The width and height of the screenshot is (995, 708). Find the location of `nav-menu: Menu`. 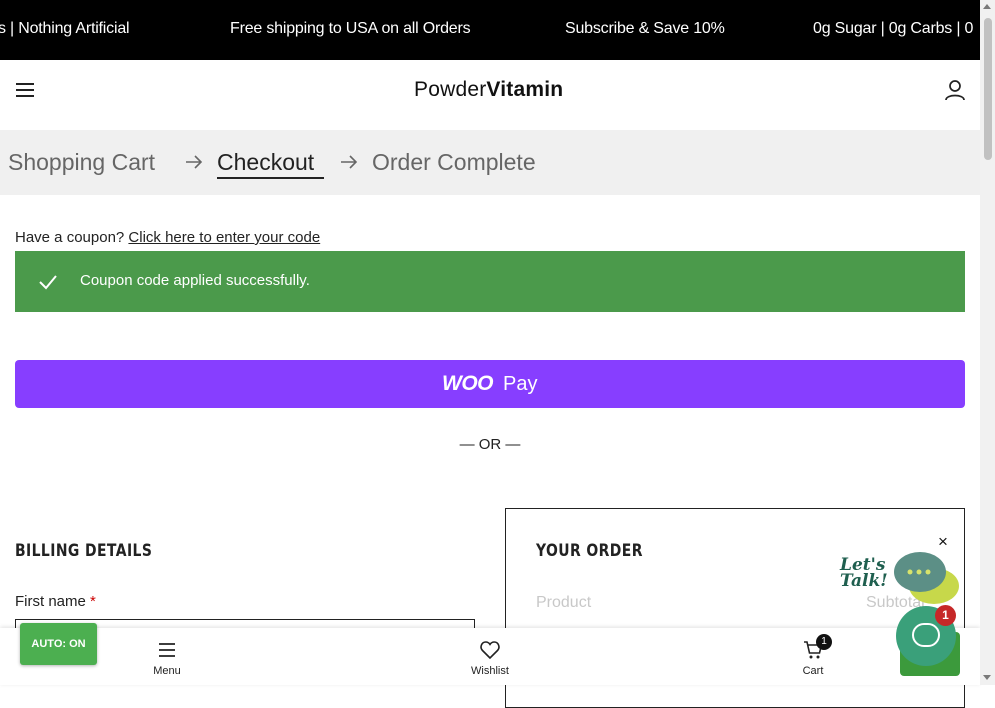

nav-menu: Menu is located at coordinates (167, 656).